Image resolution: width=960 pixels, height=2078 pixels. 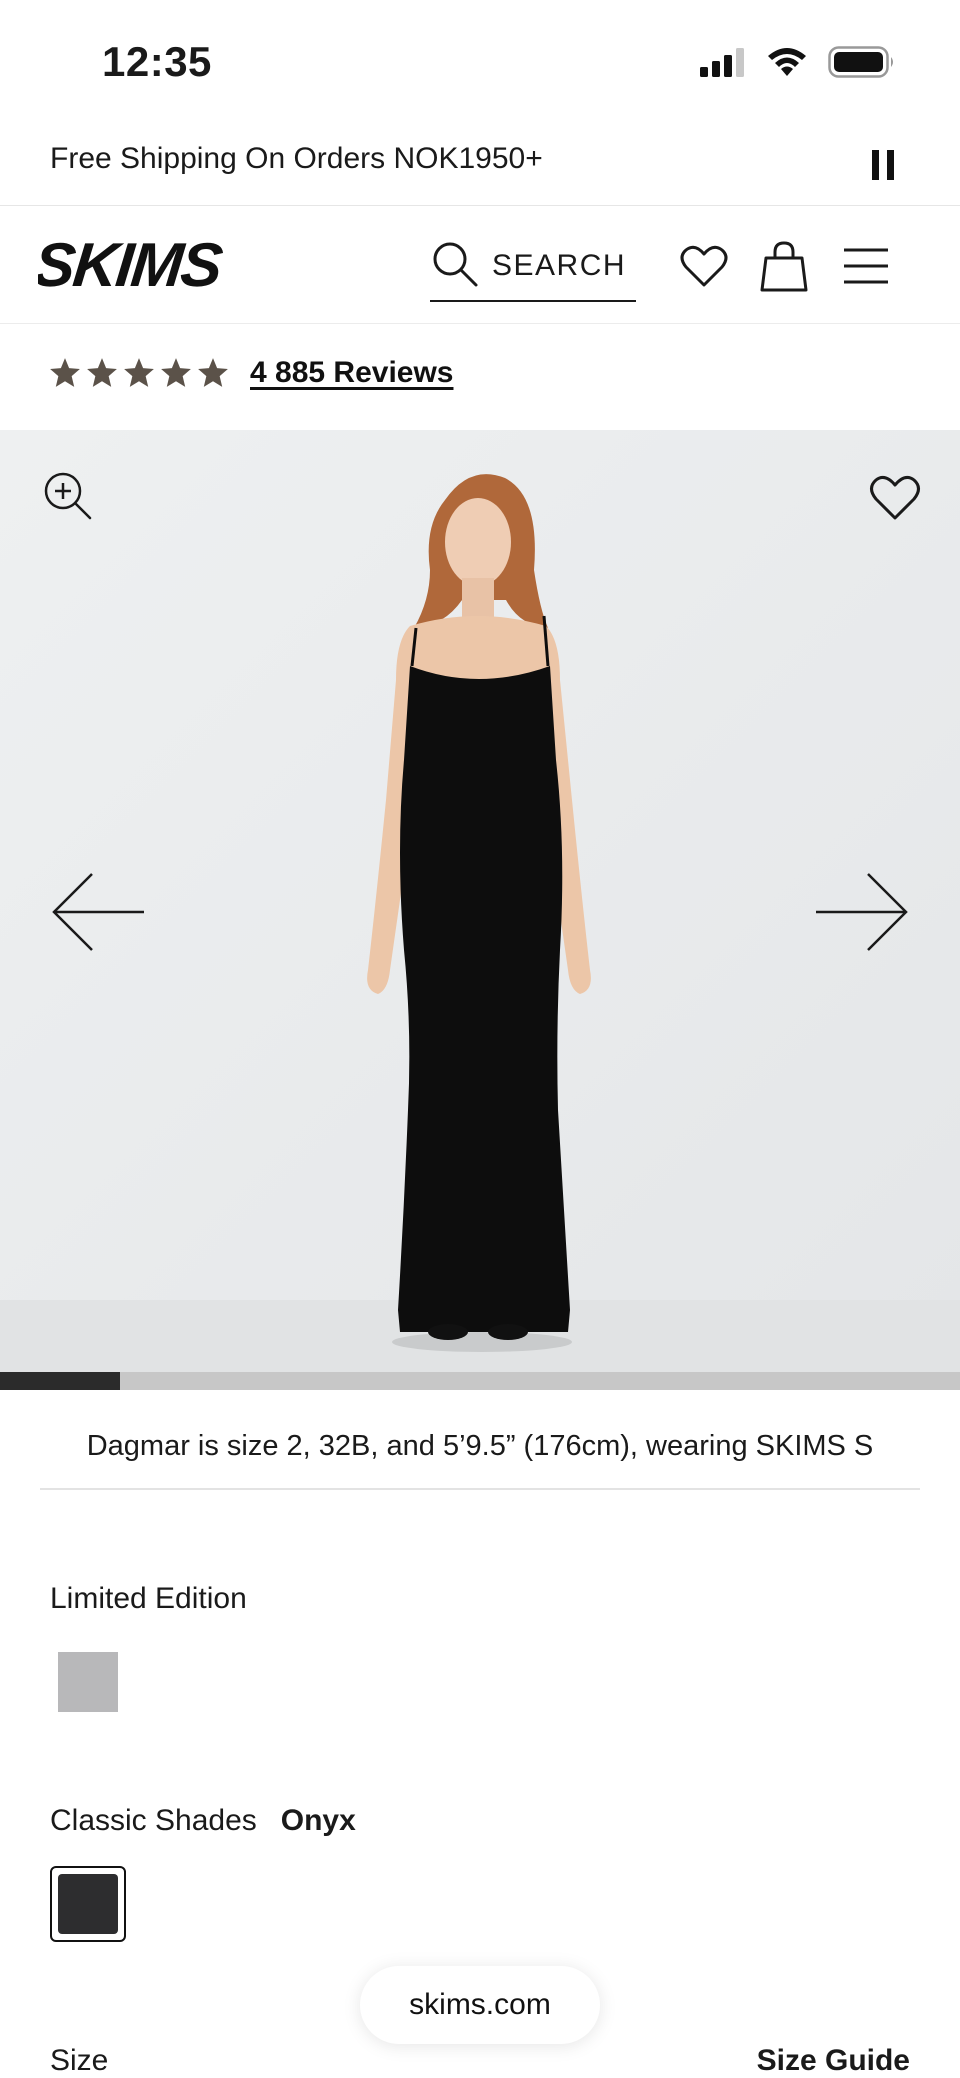 What do you see at coordinates (455, 266) in the screenshot?
I see `search-icon` at bounding box center [455, 266].